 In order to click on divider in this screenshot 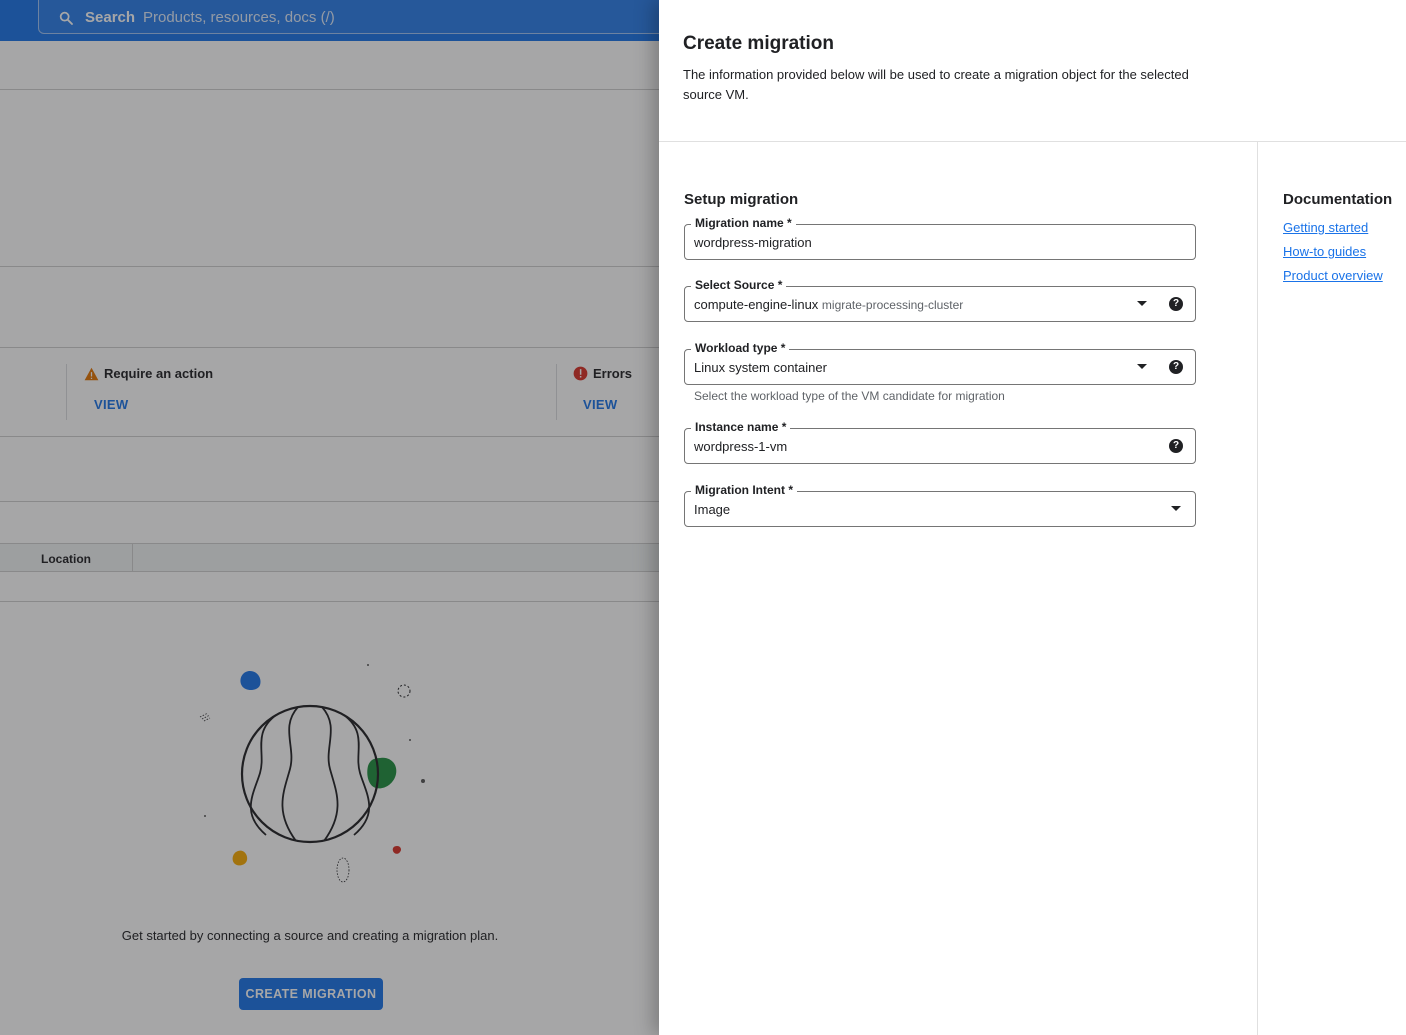, I will do `click(1032, 141)`.